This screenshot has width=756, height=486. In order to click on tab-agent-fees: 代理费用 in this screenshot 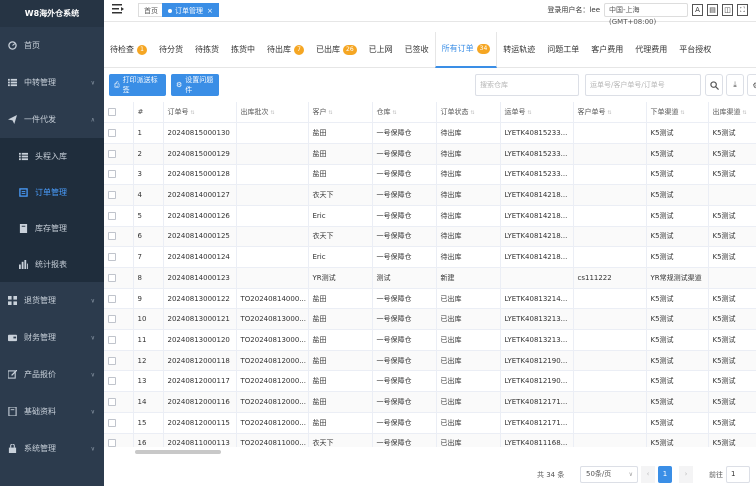, I will do `click(651, 50)`.